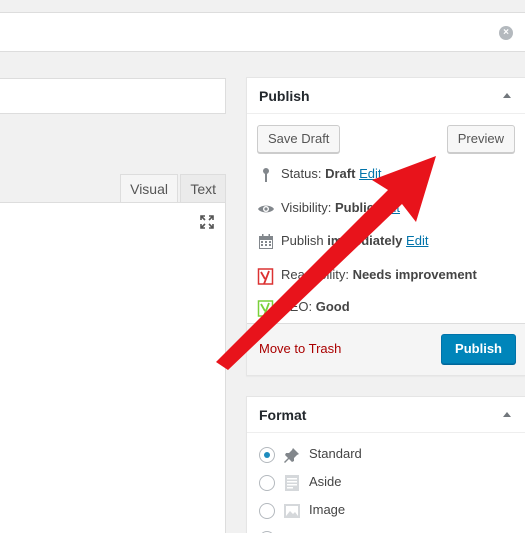 This screenshot has height=533, width=525. Describe the element at coordinates (292, 510) in the screenshot. I see `image-icon` at that location.